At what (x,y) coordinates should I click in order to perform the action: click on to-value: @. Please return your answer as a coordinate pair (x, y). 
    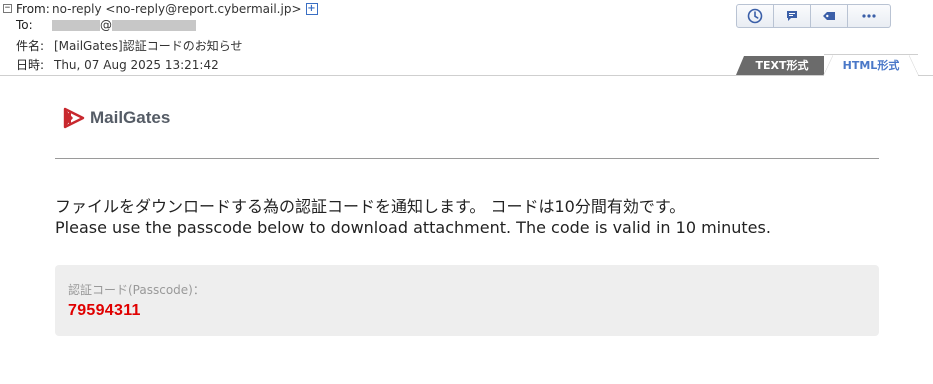
    Looking at the image, I should click on (106, 25).